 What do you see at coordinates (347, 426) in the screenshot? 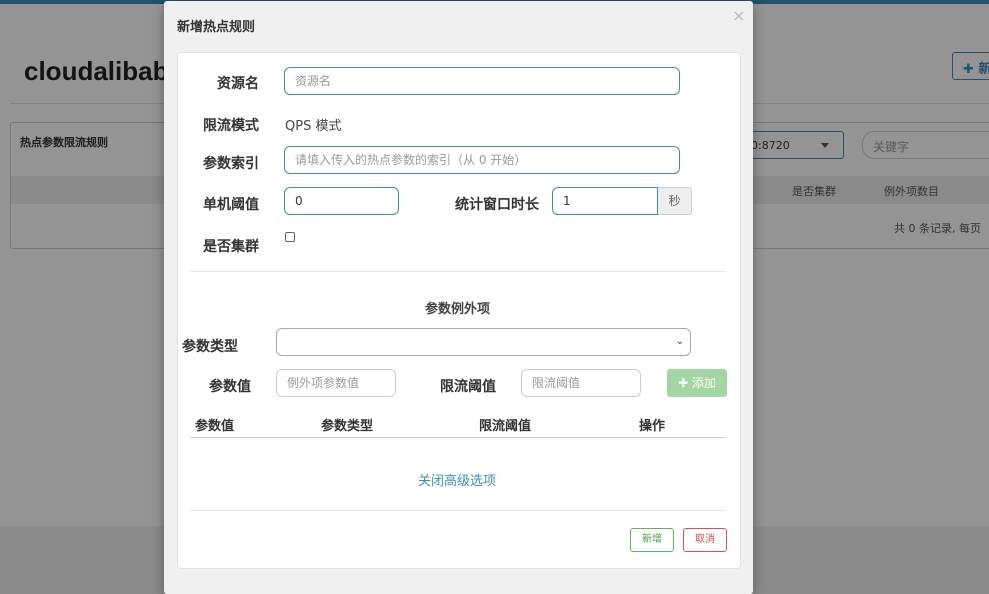
I see `th-param-type: 参数类型` at bounding box center [347, 426].